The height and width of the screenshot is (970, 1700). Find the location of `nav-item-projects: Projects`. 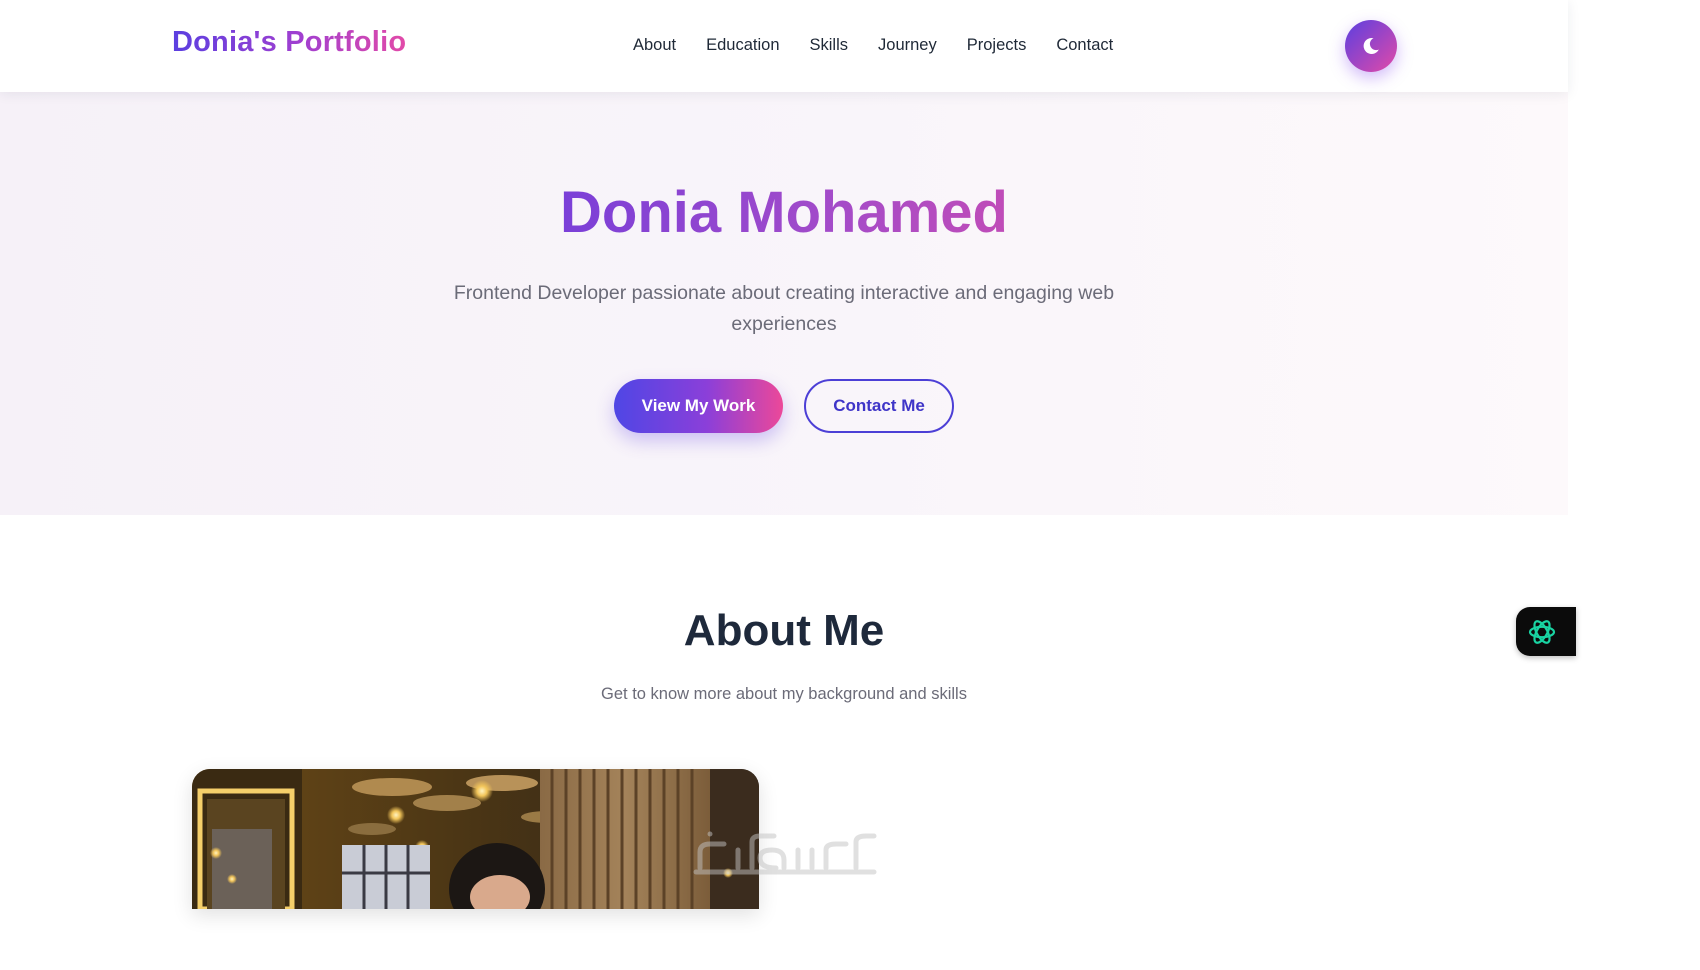

nav-item-projects: Projects is located at coordinates (997, 45).